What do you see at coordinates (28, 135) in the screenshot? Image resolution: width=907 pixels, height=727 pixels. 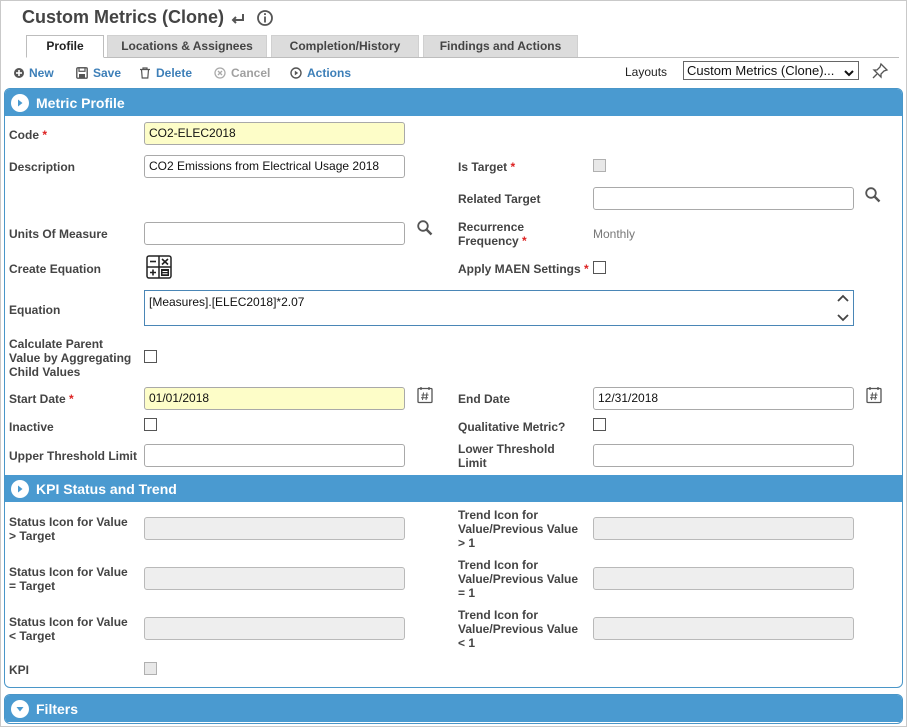 I see `code-label: Code *` at bounding box center [28, 135].